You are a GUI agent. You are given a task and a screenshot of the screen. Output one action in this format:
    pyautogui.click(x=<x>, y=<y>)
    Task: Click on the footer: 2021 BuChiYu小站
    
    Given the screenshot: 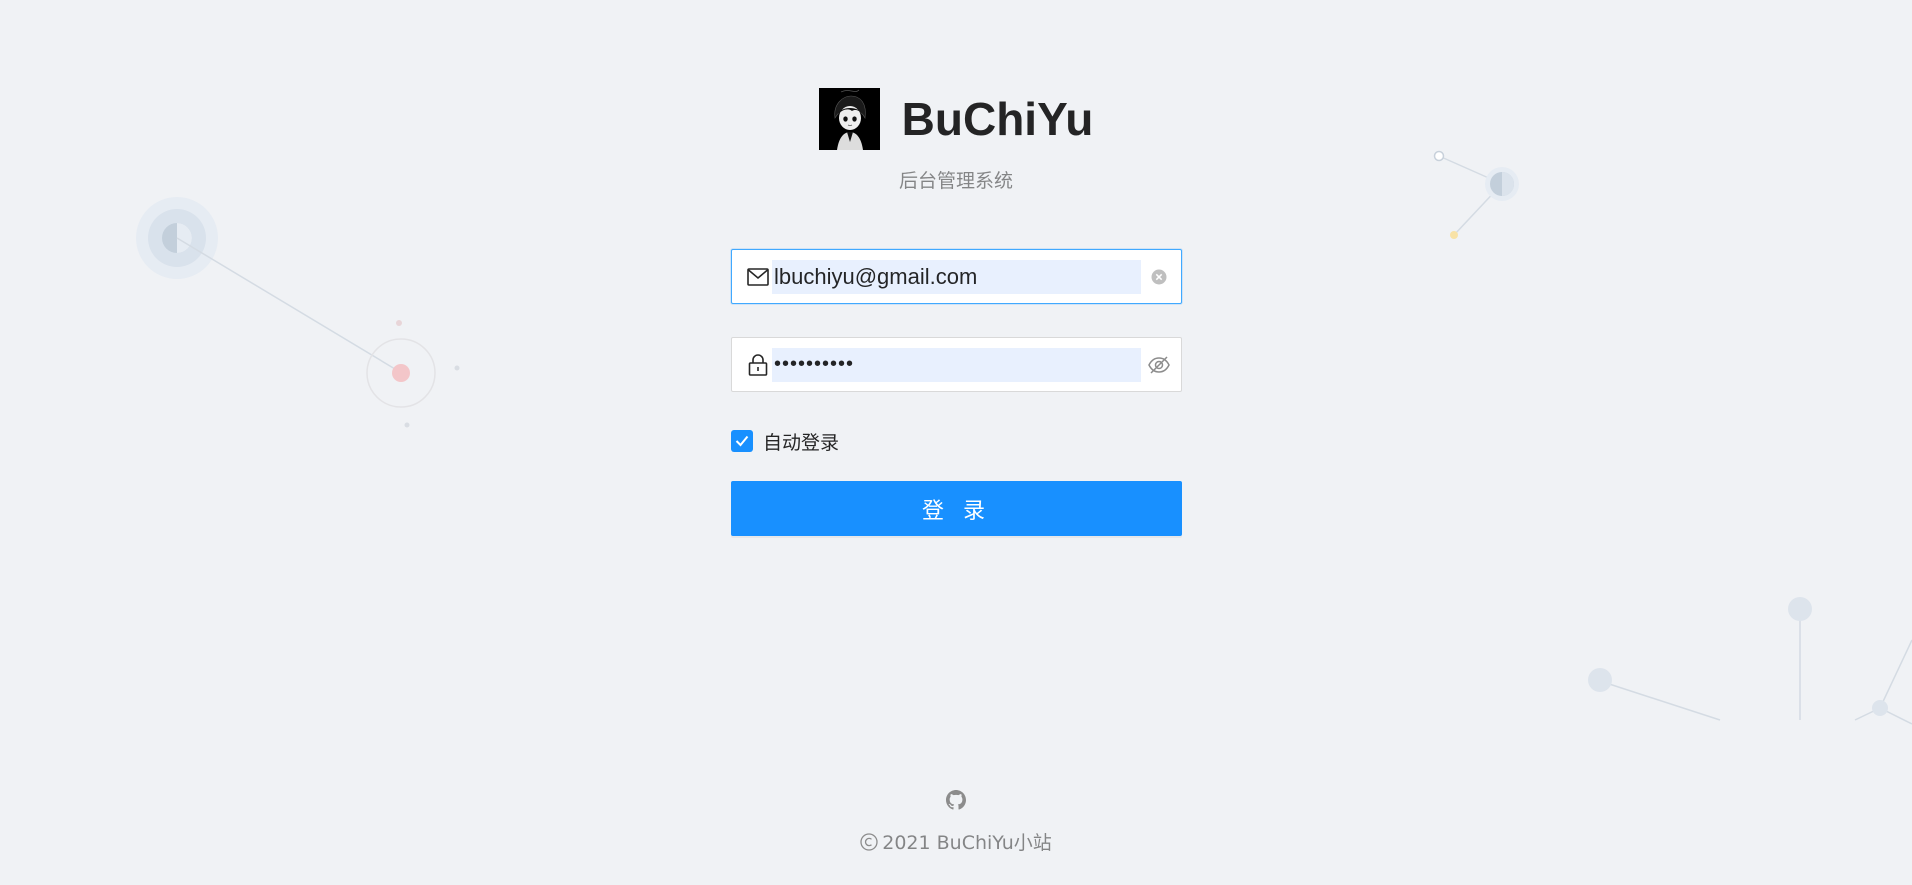 What is the action you would take?
    pyautogui.click(x=956, y=821)
    